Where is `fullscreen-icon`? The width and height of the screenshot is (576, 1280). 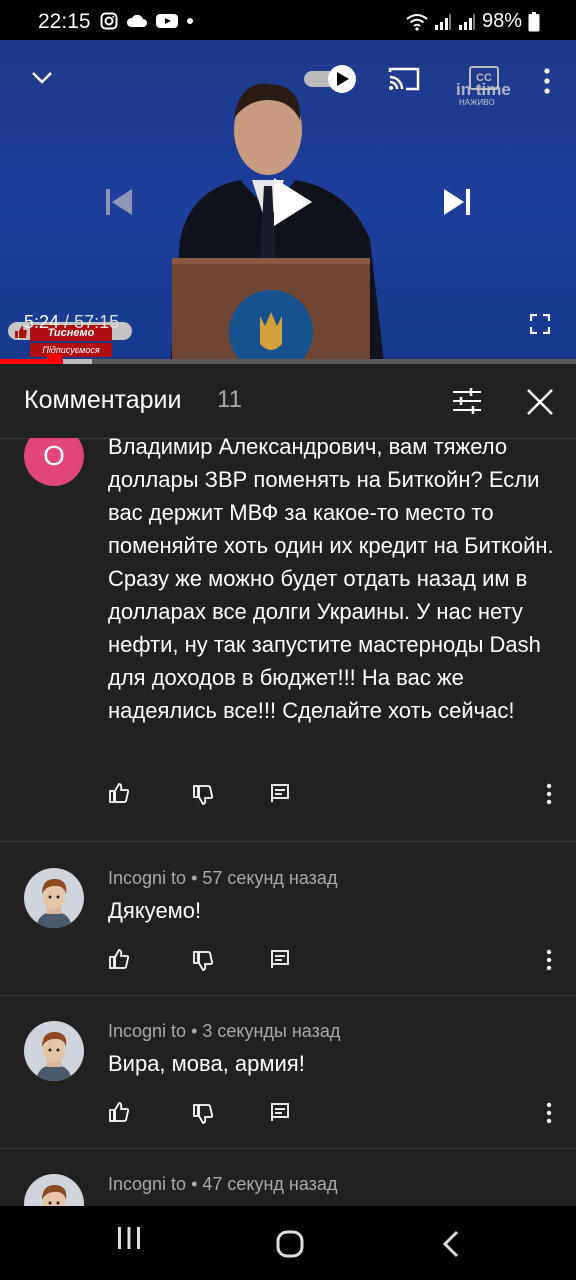
fullscreen-icon is located at coordinates (540, 324).